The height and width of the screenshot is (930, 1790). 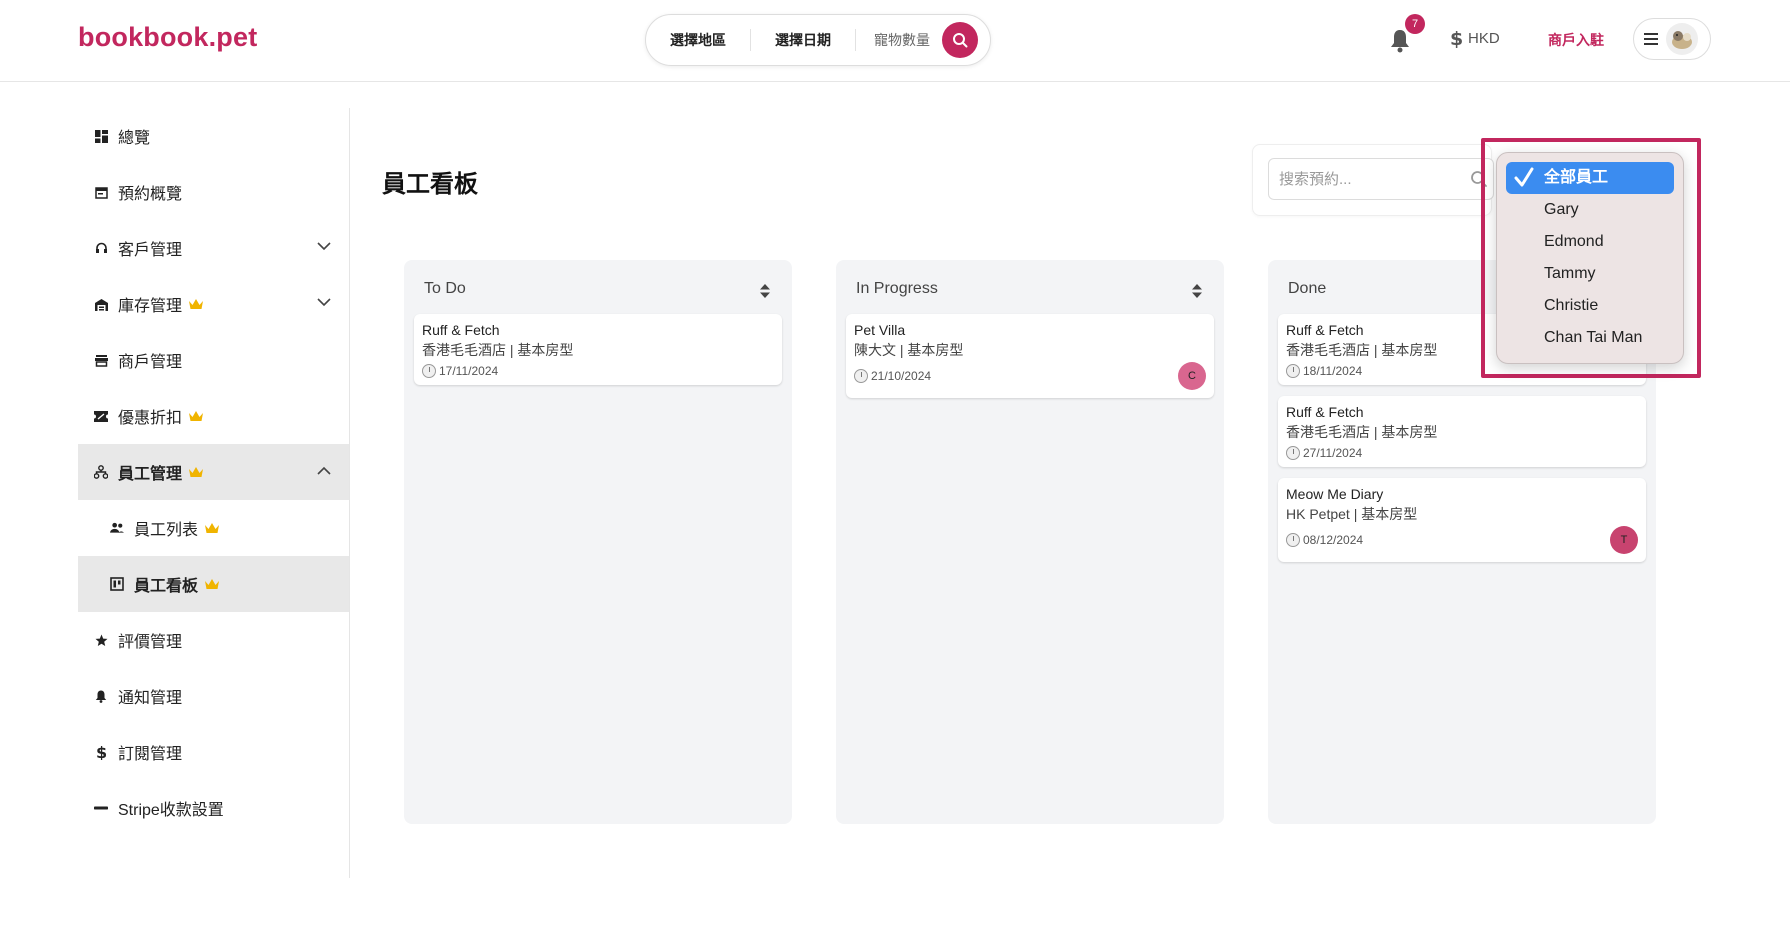 What do you see at coordinates (213, 192) in the screenshot?
I see `sidebar-item-bookings: 預約概覽` at bounding box center [213, 192].